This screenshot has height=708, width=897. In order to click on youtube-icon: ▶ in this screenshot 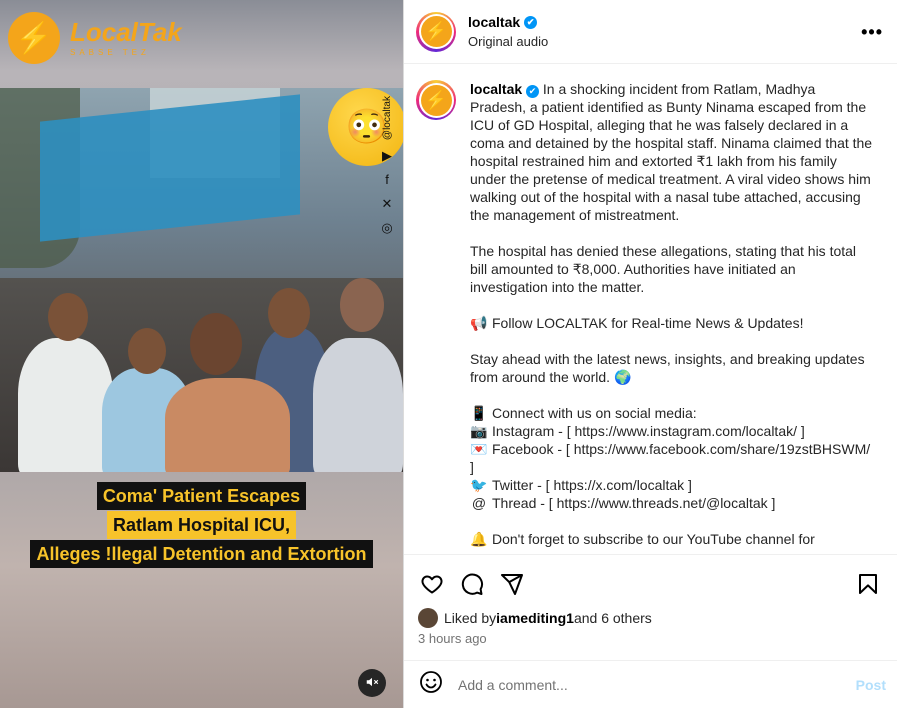, I will do `click(387, 156)`.